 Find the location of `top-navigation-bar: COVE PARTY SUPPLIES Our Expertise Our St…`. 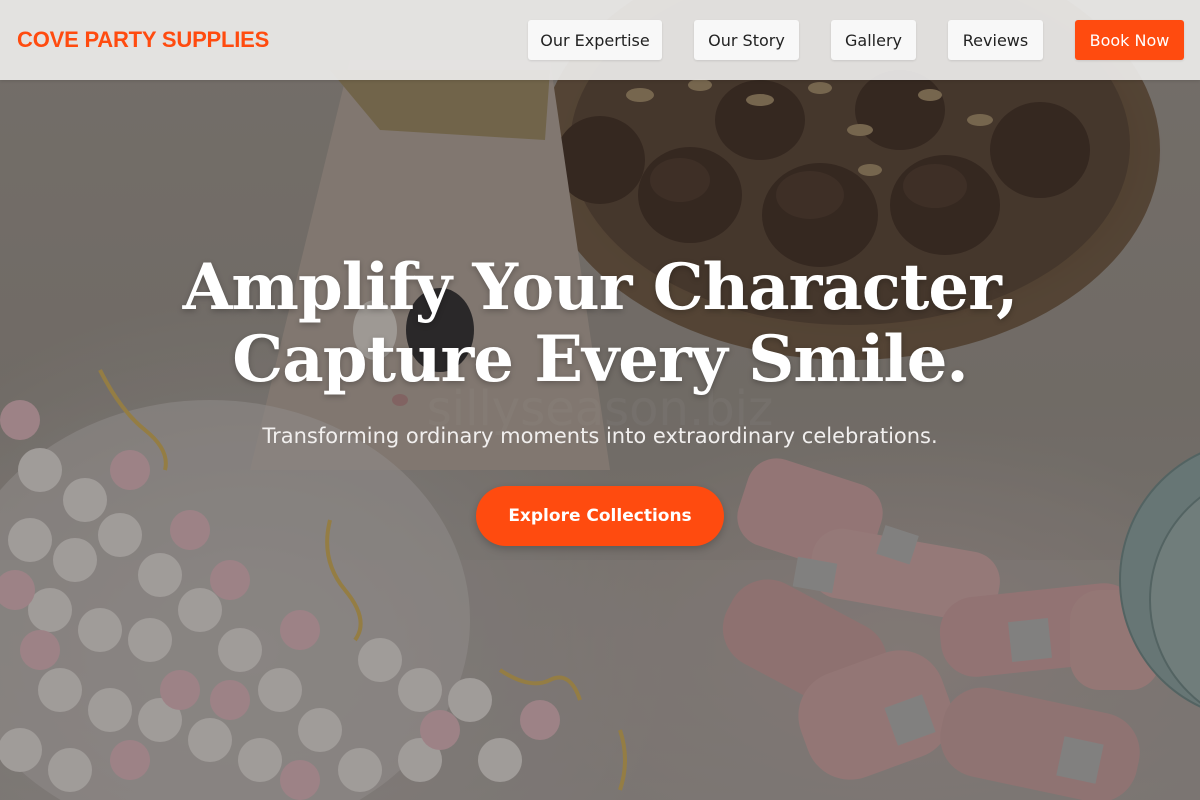

top-navigation-bar: COVE PARTY SUPPLIES Our Expertise Our St… is located at coordinates (600, 40).